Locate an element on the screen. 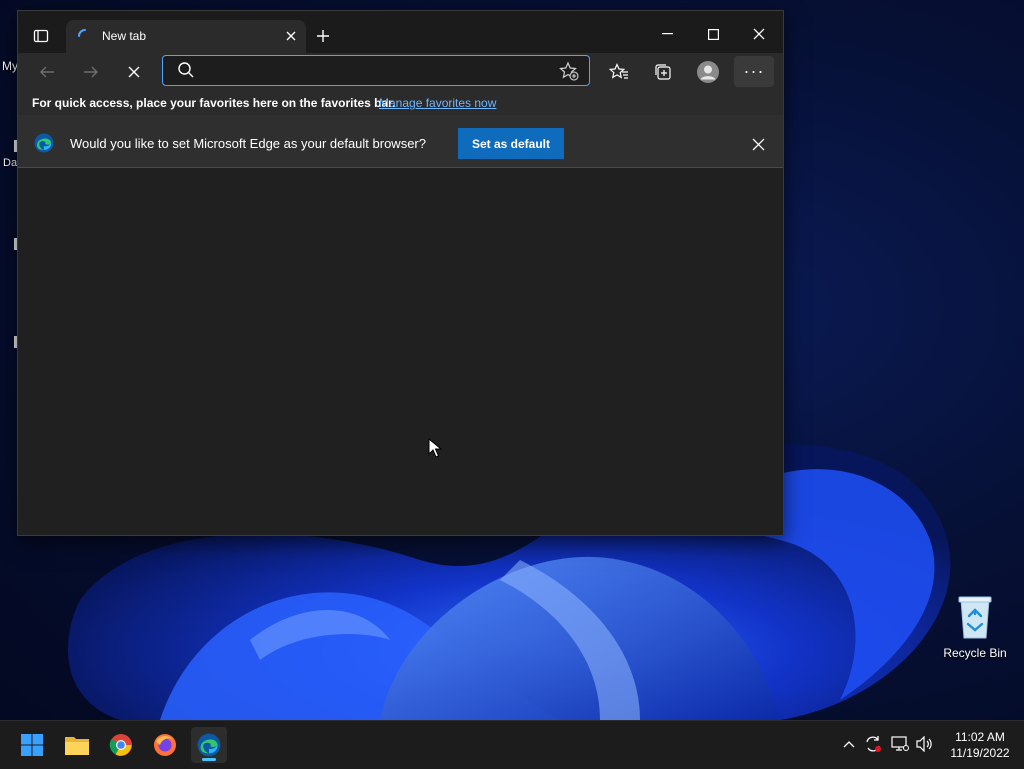 Image resolution: width=1024 pixels, height=769 pixels. favorites-star-icon is located at coordinates (618, 71).